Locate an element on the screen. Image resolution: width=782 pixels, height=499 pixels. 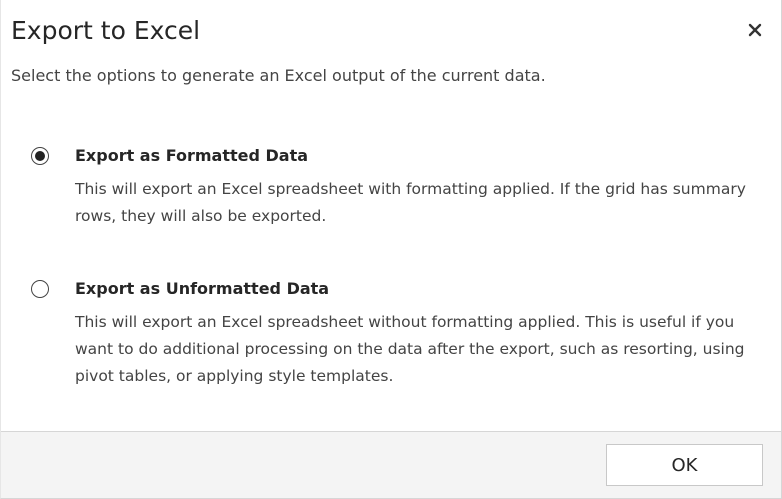
dialog-title: Export to Excel is located at coordinates (106, 30).